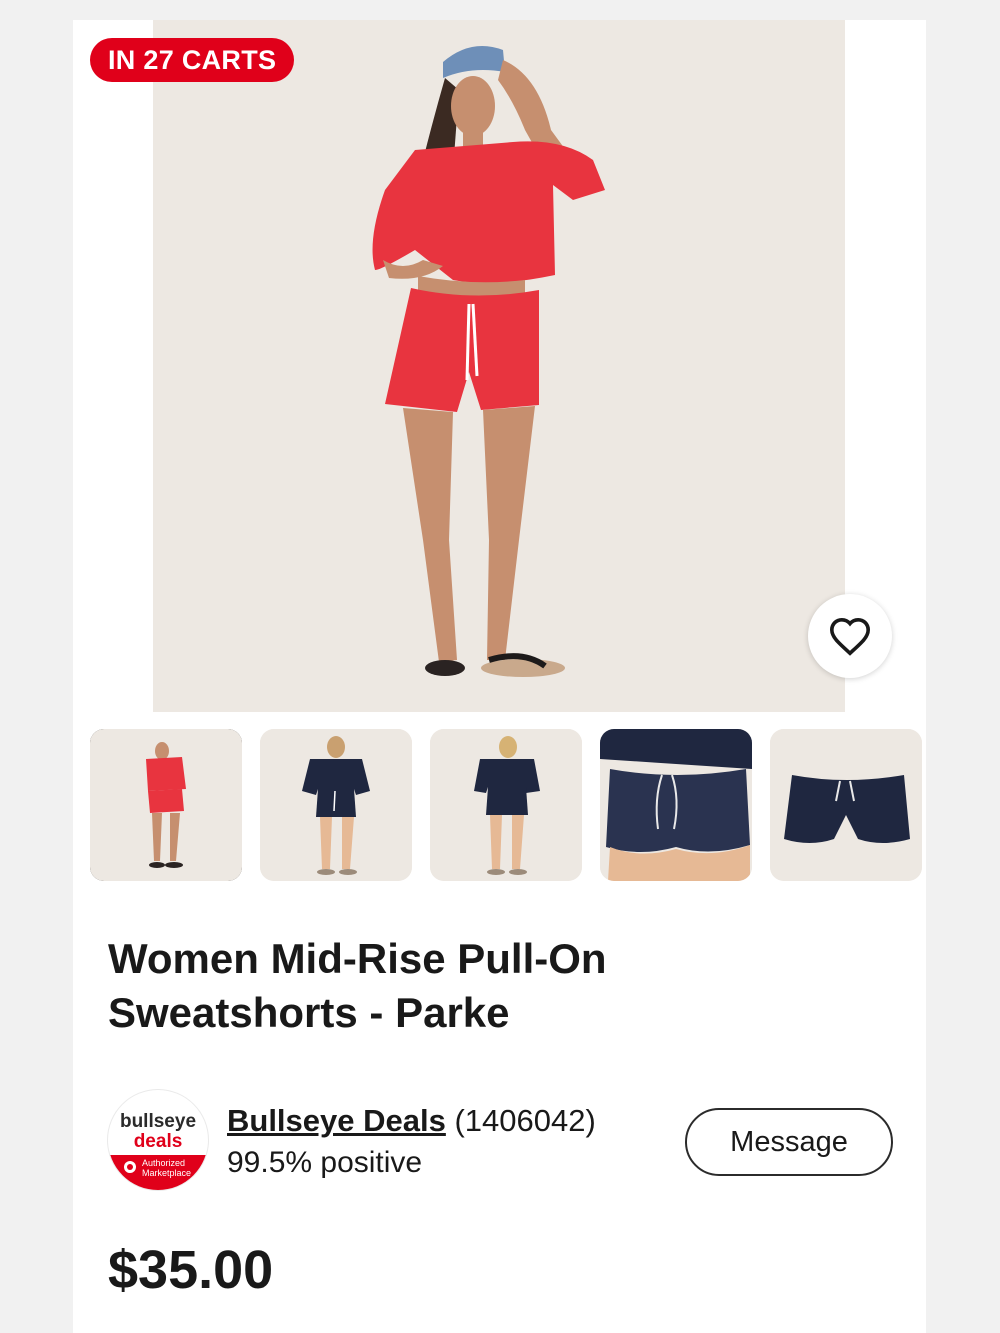 This screenshot has width=1000, height=1333. I want to click on seller-logo: bullseye deals Authorized Marketplace, so click(158, 1140).